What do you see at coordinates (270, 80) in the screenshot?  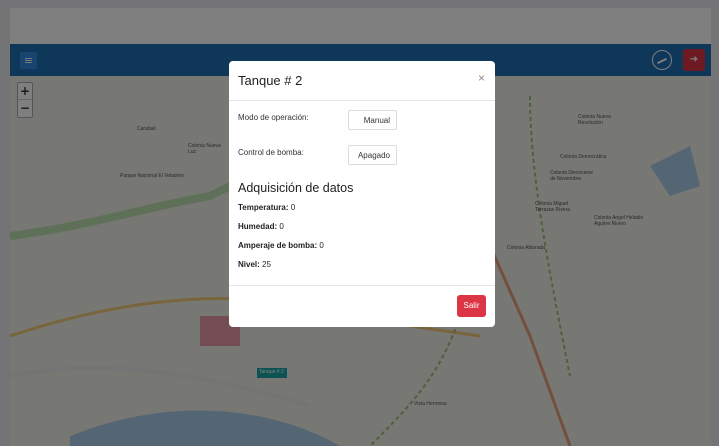 I see `modal-title: Tanque # 2` at bounding box center [270, 80].